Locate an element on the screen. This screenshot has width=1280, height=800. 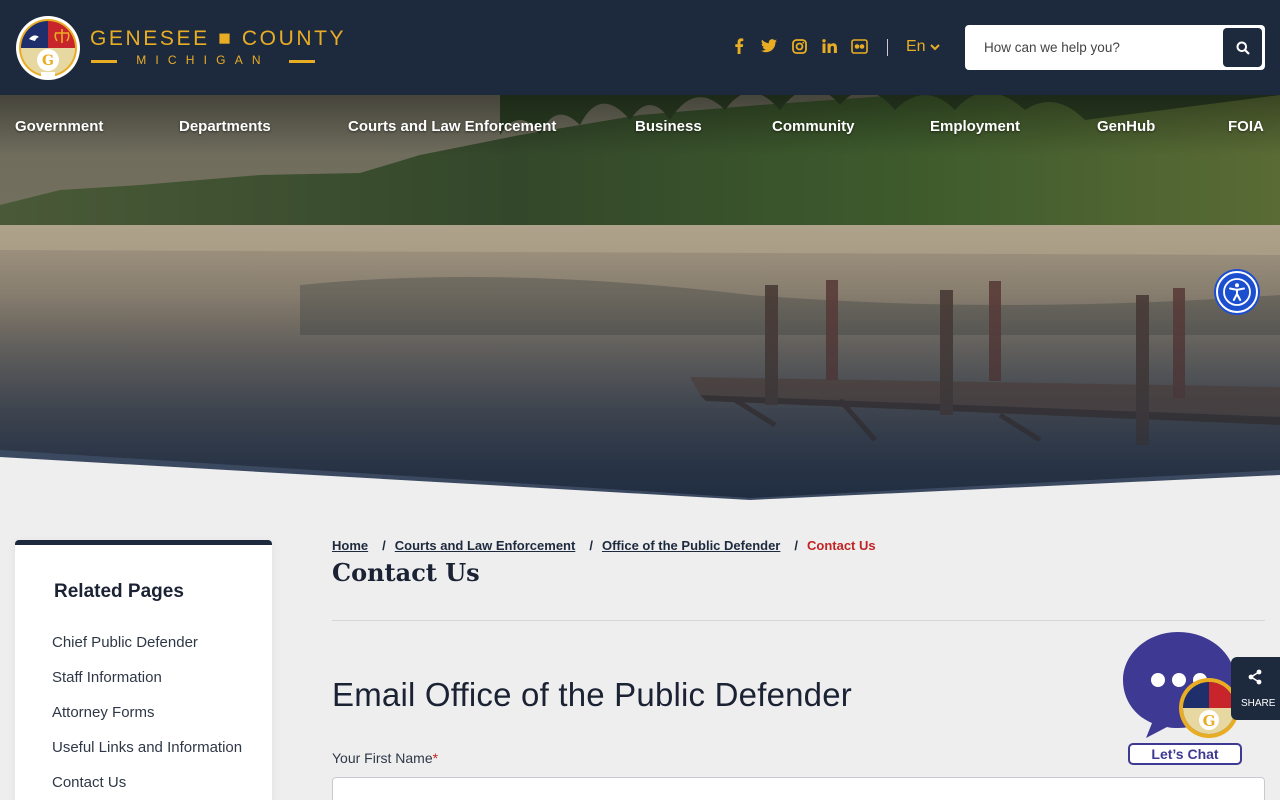
instagram-icon is located at coordinates (799, 46).